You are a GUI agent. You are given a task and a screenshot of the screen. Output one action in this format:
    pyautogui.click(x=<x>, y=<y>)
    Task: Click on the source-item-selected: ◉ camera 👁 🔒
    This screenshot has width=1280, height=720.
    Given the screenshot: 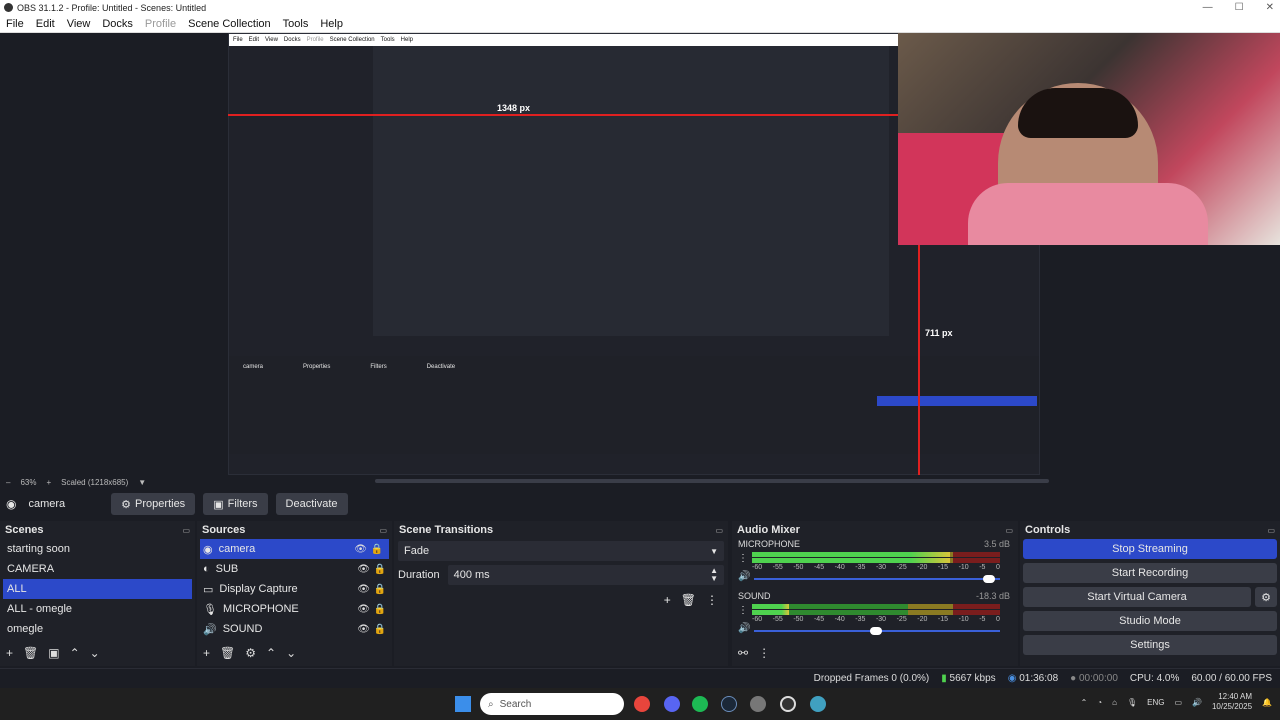 What is the action you would take?
    pyautogui.click(x=294, y=549)
    